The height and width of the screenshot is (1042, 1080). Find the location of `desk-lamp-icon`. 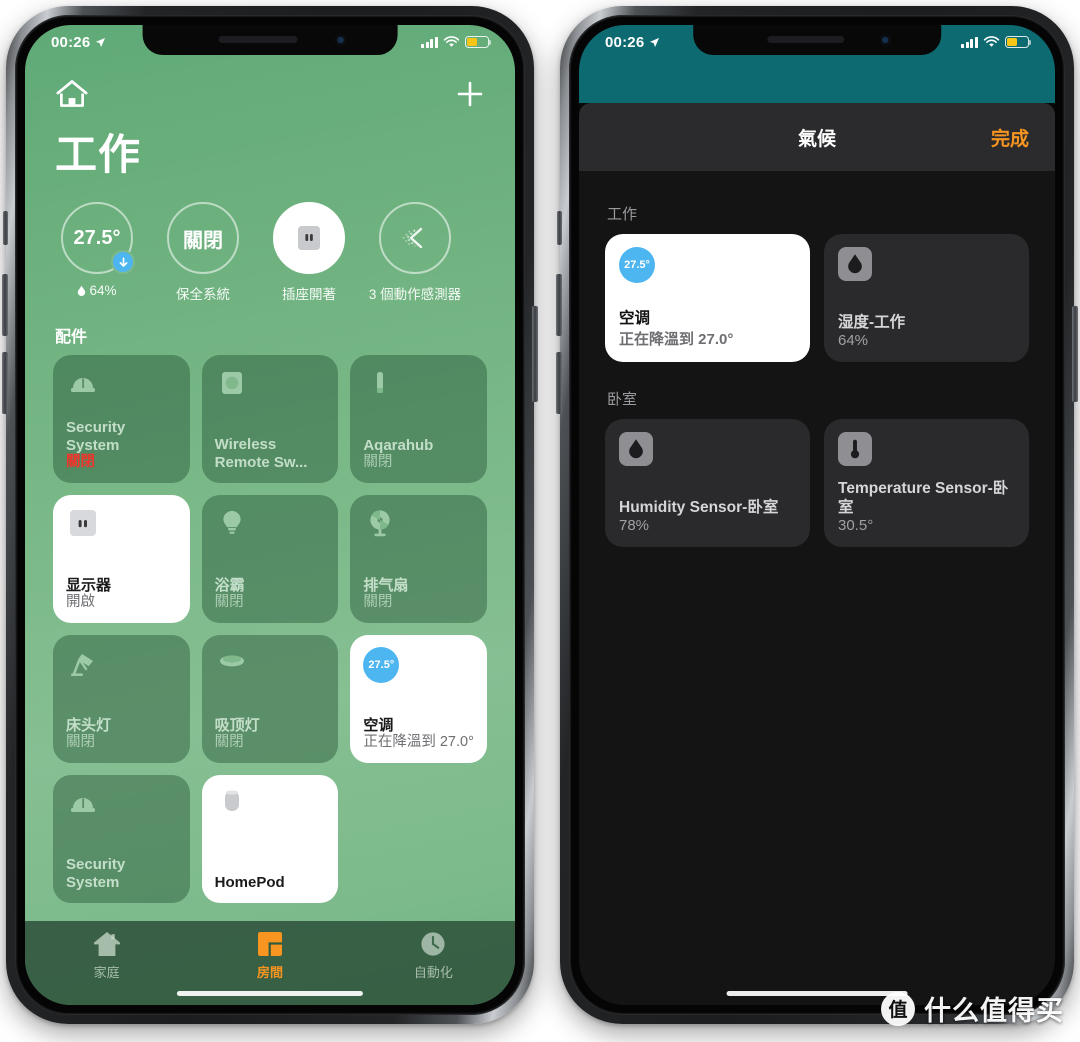

desk-lamp-icon is located at coordinates (82, 665).